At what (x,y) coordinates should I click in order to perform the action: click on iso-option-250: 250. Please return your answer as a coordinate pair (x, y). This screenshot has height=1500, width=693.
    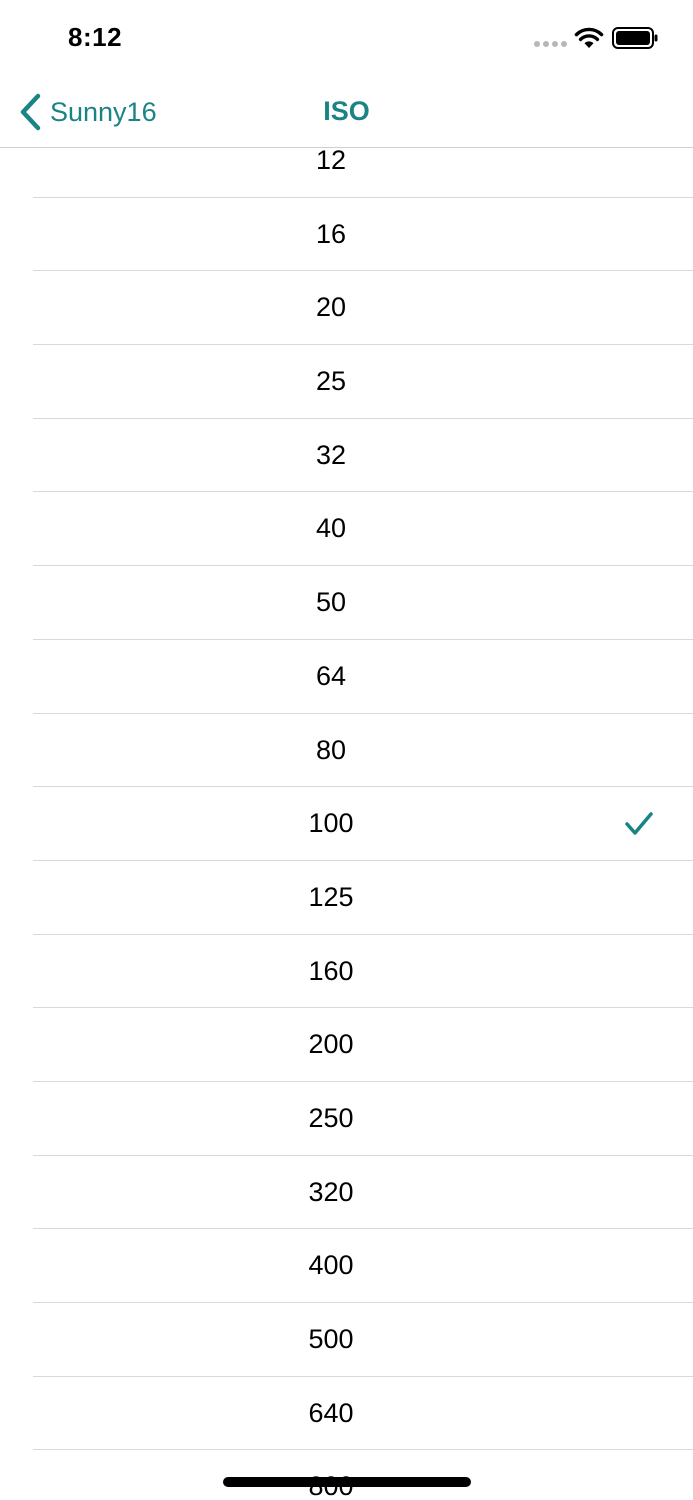
    Looking at the image, I should click on (346, 1119).